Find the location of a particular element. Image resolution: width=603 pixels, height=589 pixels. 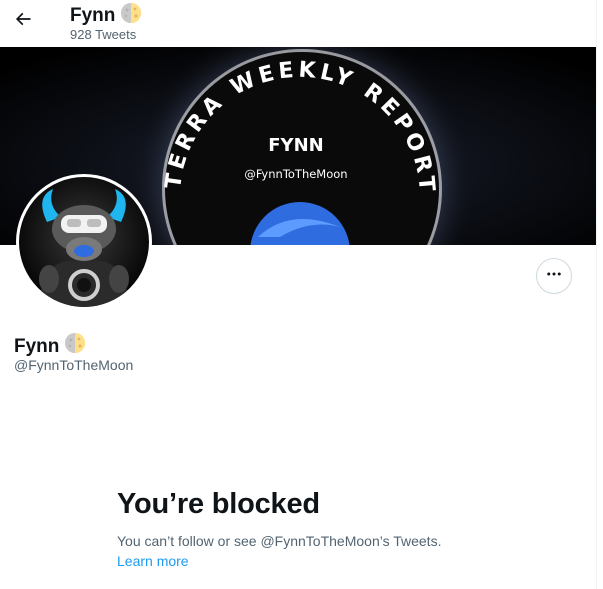

header-name-text: Fynn is located at coordinates (93, 15).